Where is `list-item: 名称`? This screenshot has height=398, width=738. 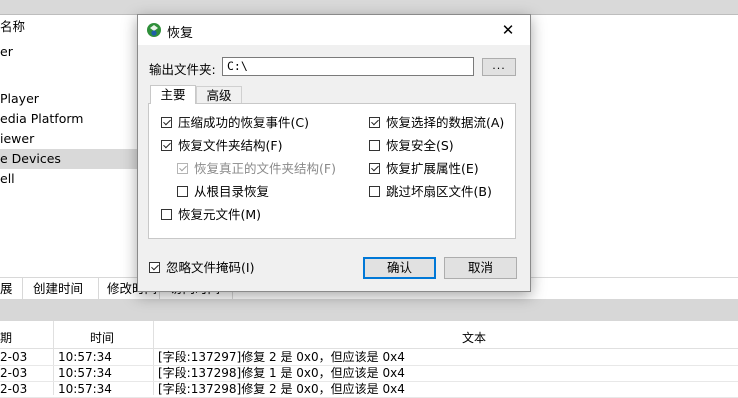
list-item: 名称 is located at coordinates (12, 27).